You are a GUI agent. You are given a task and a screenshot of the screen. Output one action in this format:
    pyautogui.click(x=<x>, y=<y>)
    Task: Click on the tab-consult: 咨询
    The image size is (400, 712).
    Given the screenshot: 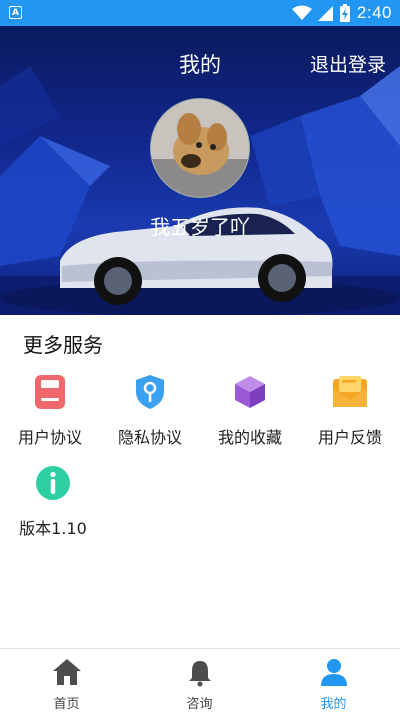 What is the action you would take?
    pyautogui.click(x=199, y=680)
    